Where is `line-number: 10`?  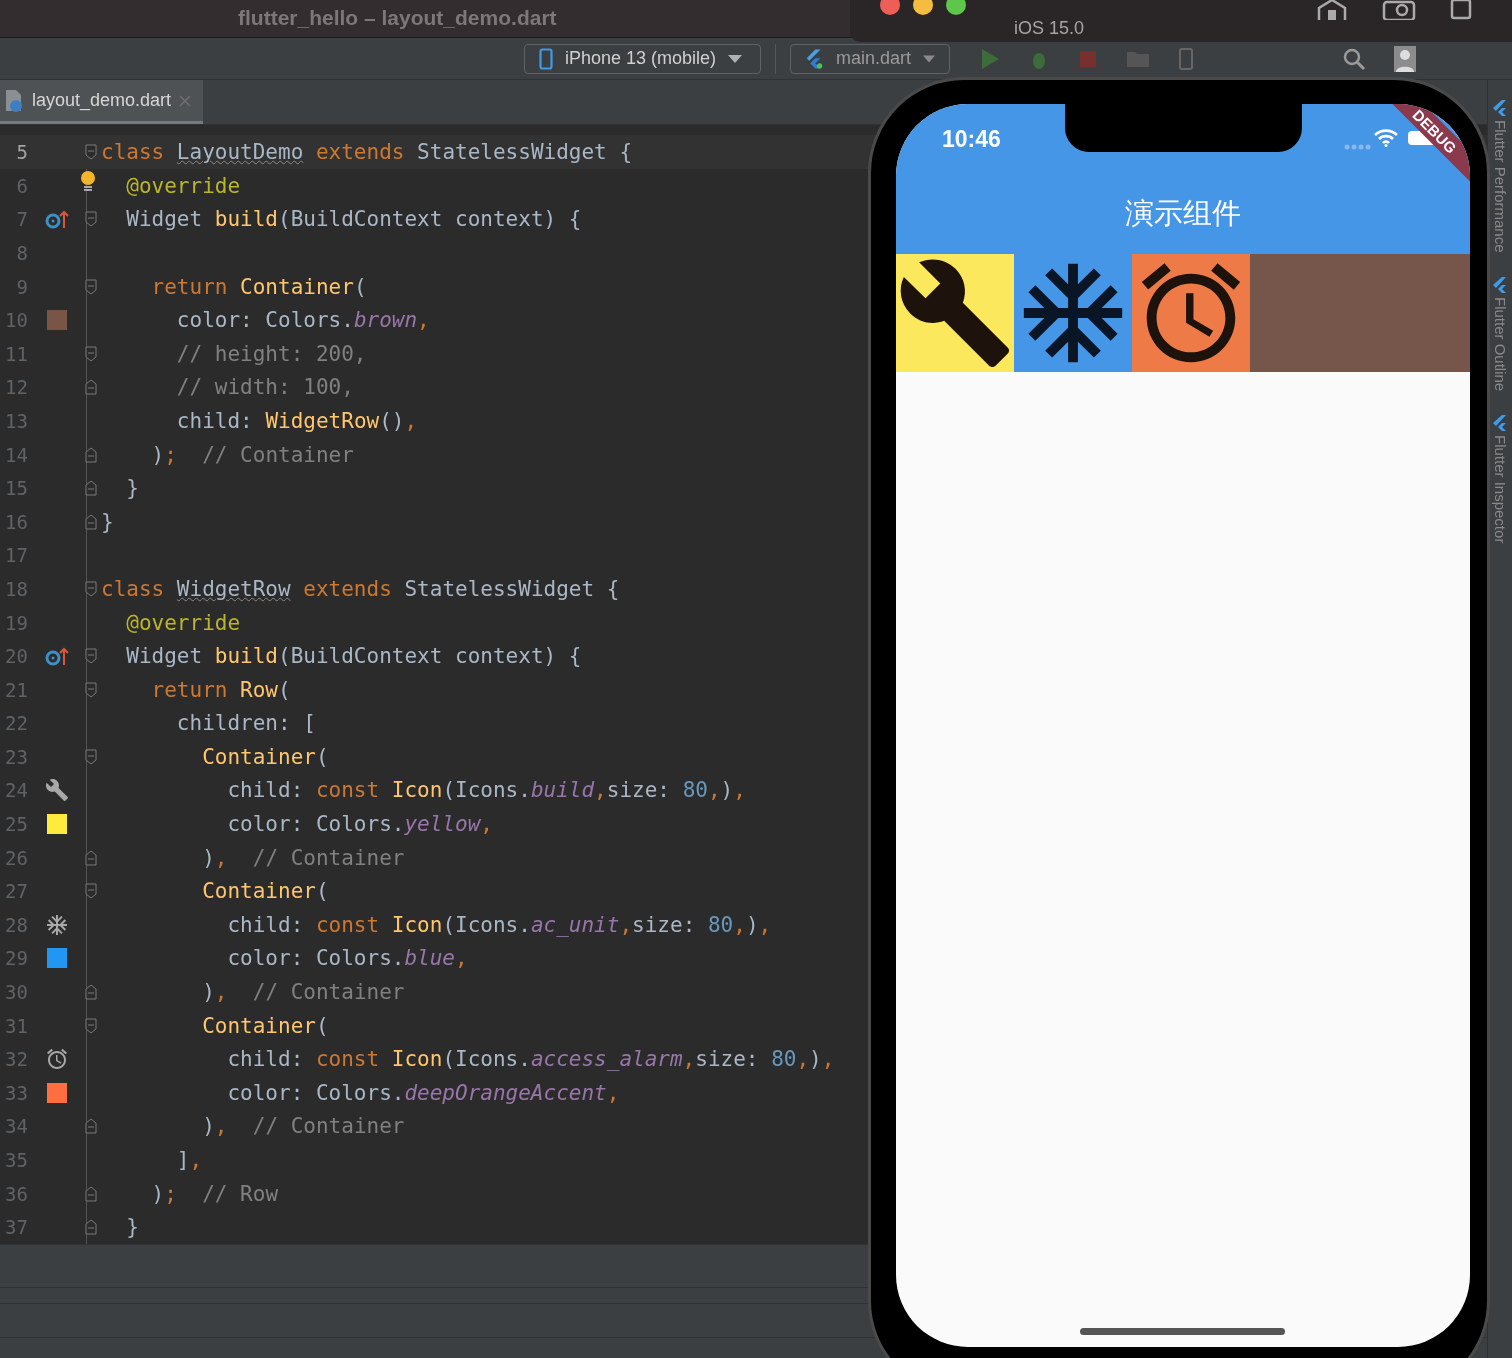
line-number: 10 is located at coordinates (16, 320).